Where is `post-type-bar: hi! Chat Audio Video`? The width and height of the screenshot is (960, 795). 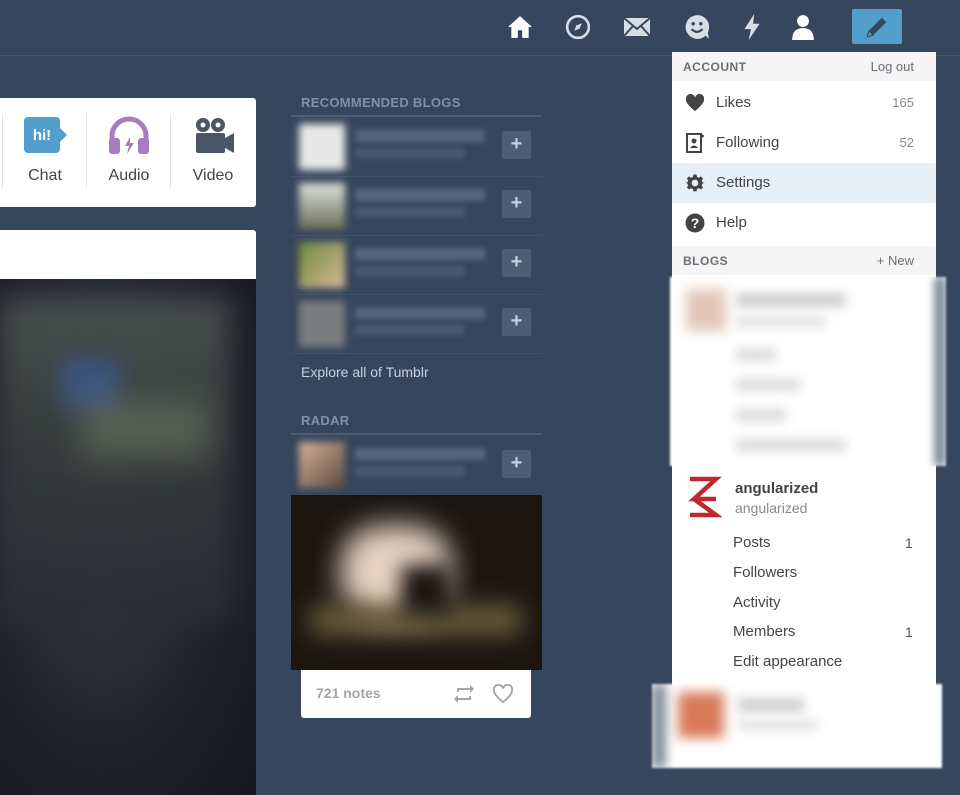
post-type-bar: hi! Chat Audio Video is located at coordinates (128, 152).